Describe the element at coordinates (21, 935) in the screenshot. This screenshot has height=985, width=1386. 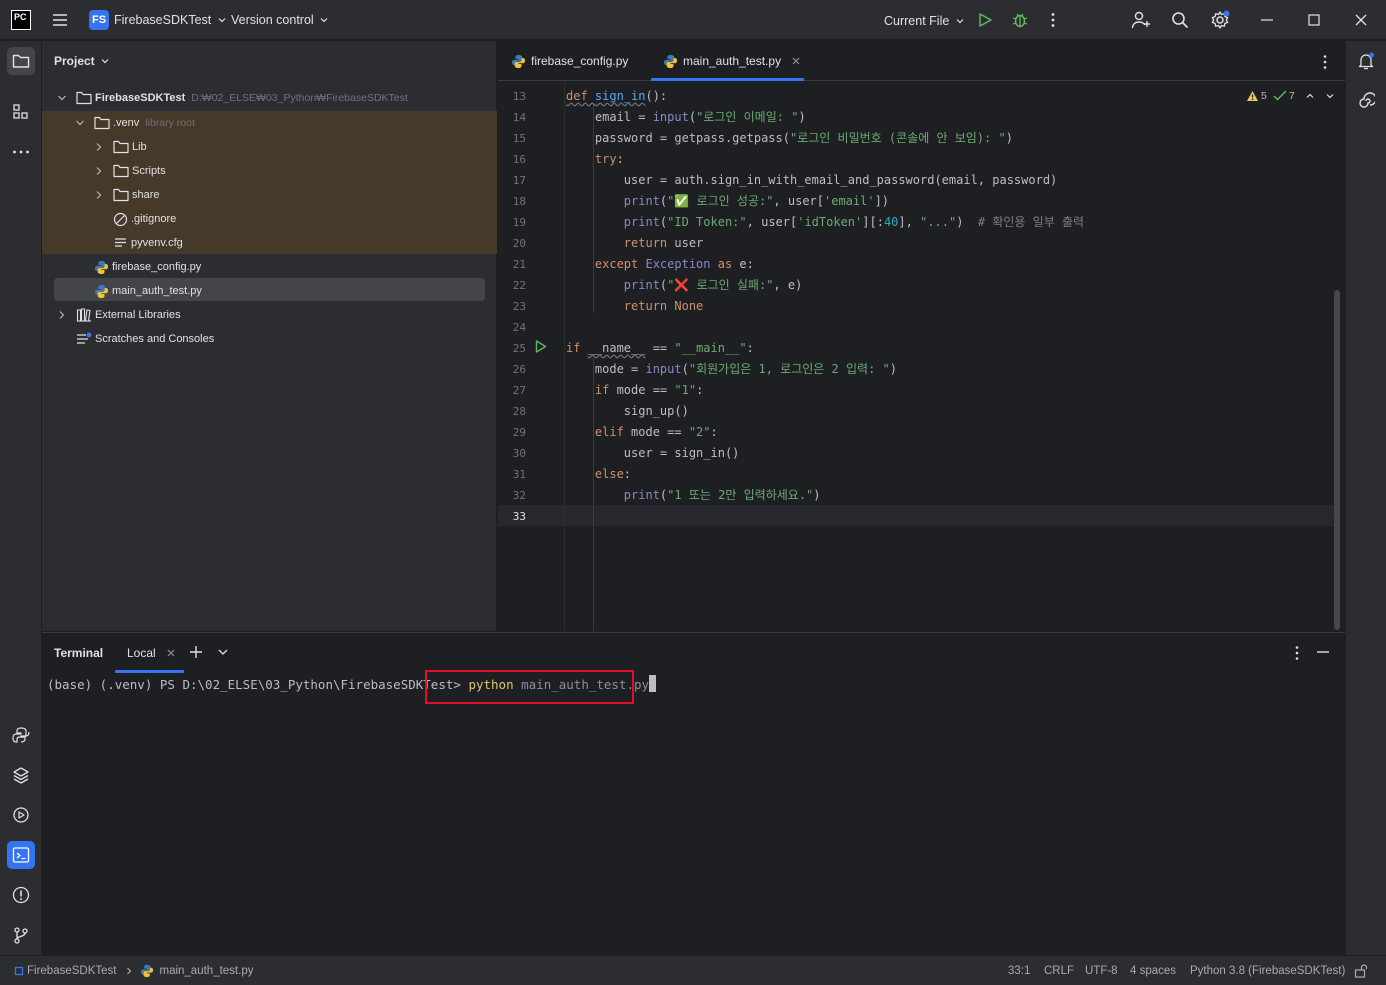
I see `git-tool-button` at that location.